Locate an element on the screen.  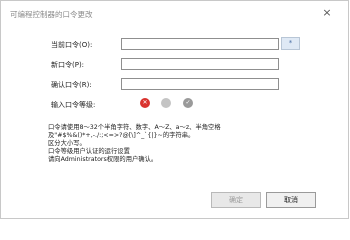
description-line-3: 区分大小写。 is located at coordinates (67, 143).